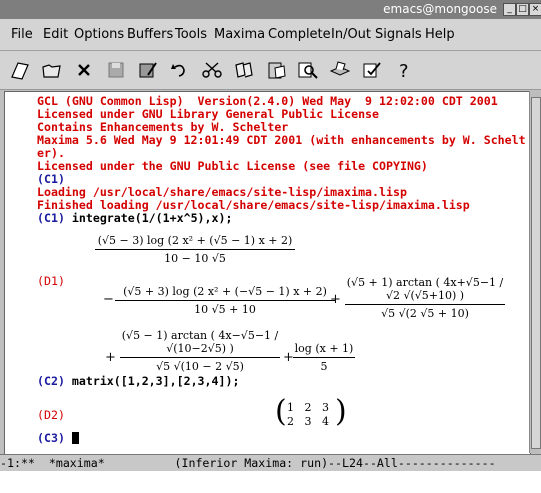 The width and height of the screenshot is (541, 493). What do you see at coordinates (99, 34) in the screenshot?
I see `menu-options: Options` at bounding box center [99, 34].